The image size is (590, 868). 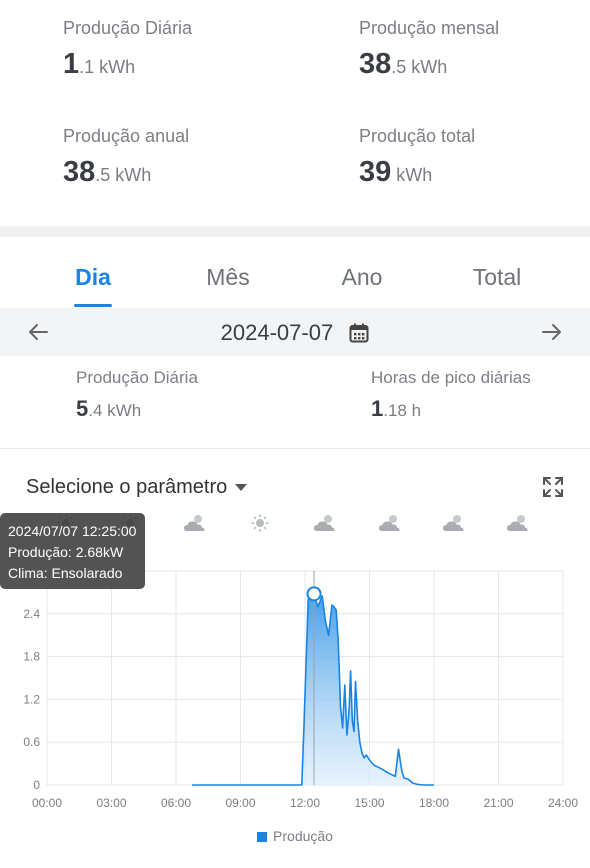 I want to click on stat-label: Horas de pico diárias, so click(x=451, y=377).